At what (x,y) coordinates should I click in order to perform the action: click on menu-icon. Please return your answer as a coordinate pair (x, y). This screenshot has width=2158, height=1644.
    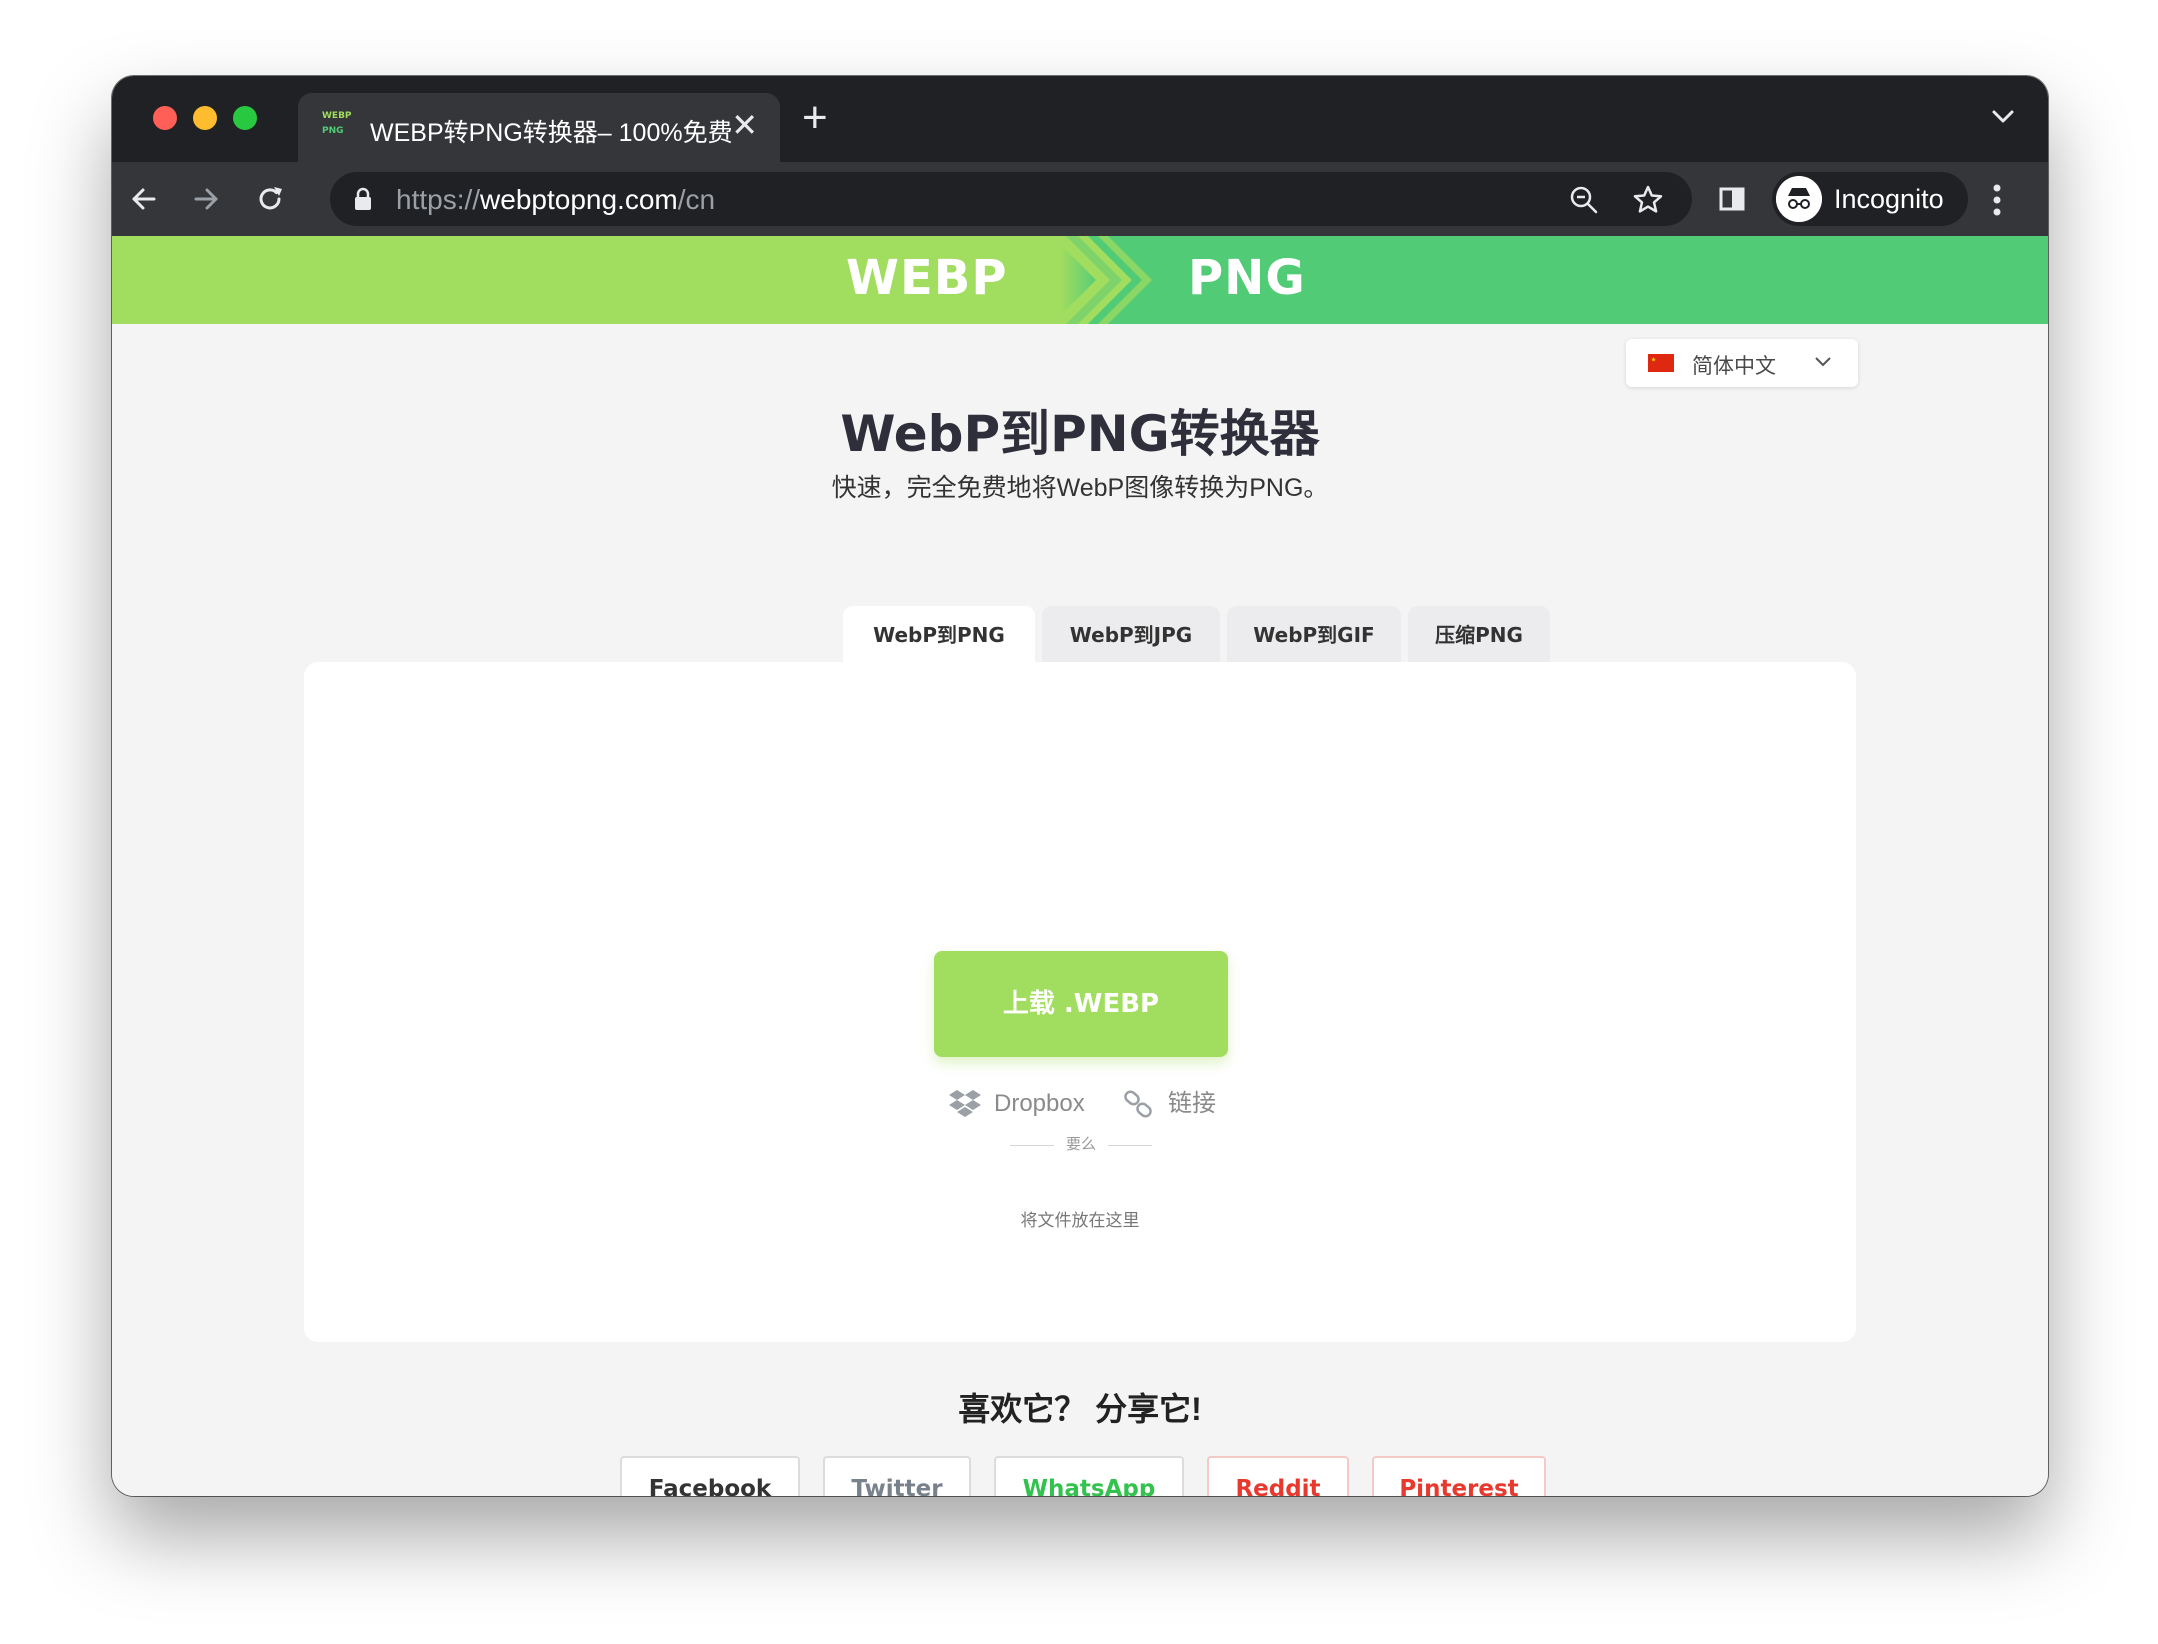
    Looking at the image, I should click on (1997, 200).